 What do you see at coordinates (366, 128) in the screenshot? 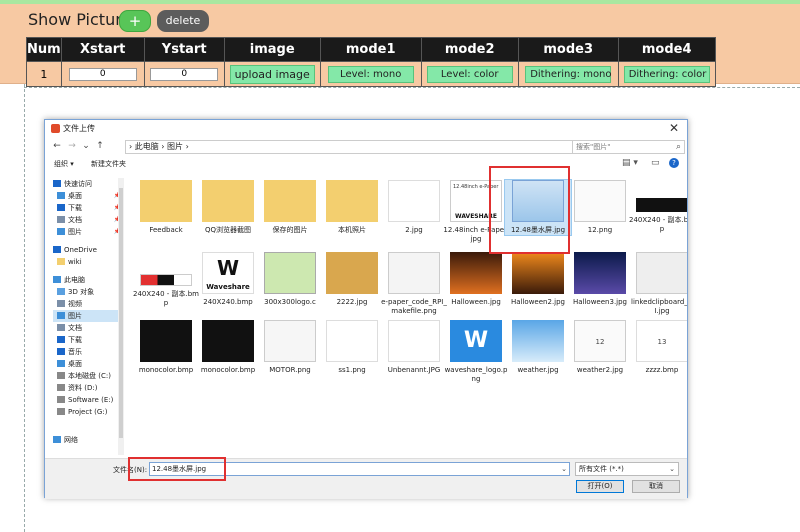
I see `dialog-titlebar: 文件上传 ✕` at bounding box center [366, 128].